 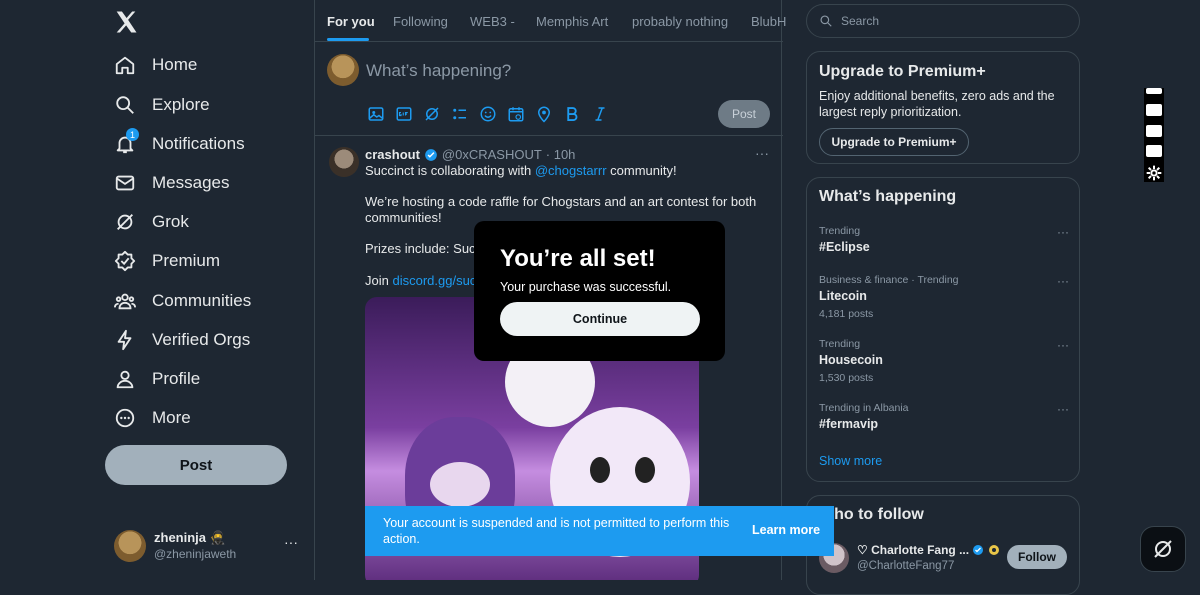 I want to click on nav-messages: Messages, so click(x=171, y=183).